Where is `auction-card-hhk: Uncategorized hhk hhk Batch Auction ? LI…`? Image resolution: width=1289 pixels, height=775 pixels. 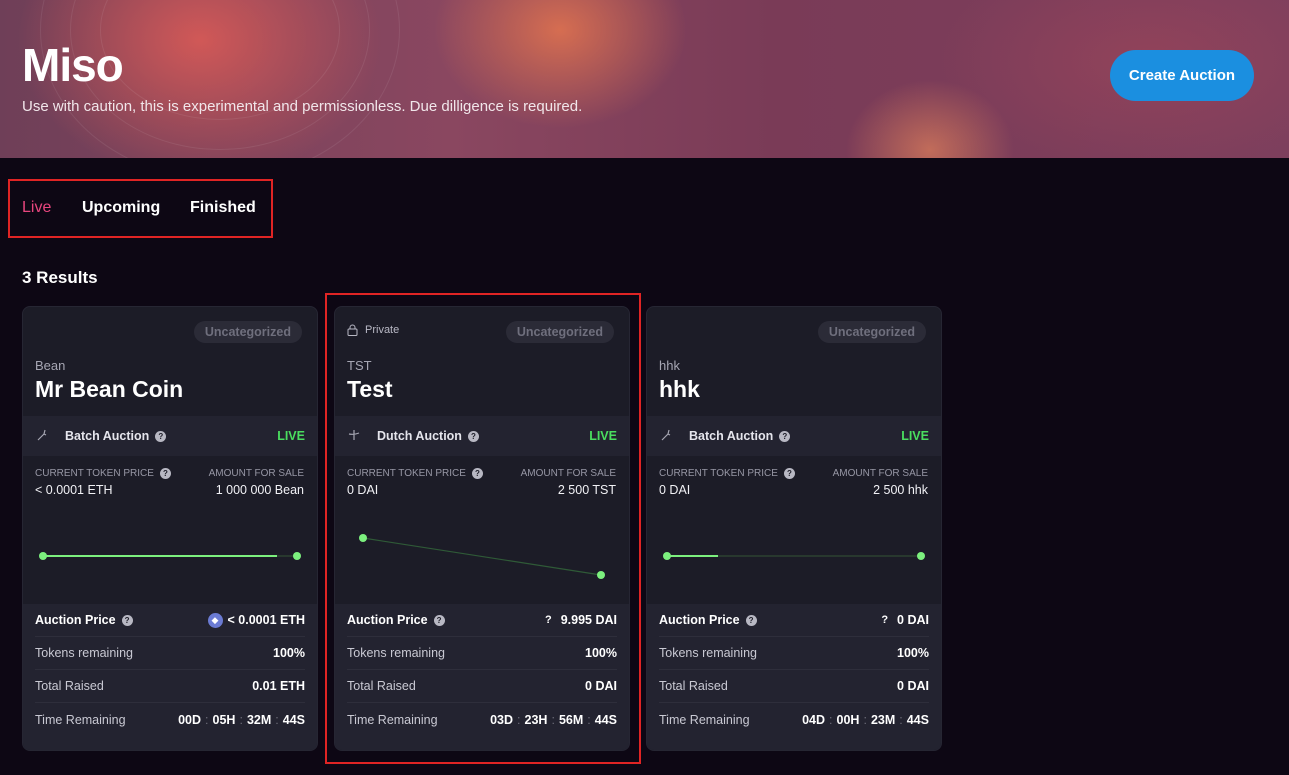 auction-card-hhk: Uncategorized hhk hhk Batch Auction ? LI… is located at coordinates (794, 528).